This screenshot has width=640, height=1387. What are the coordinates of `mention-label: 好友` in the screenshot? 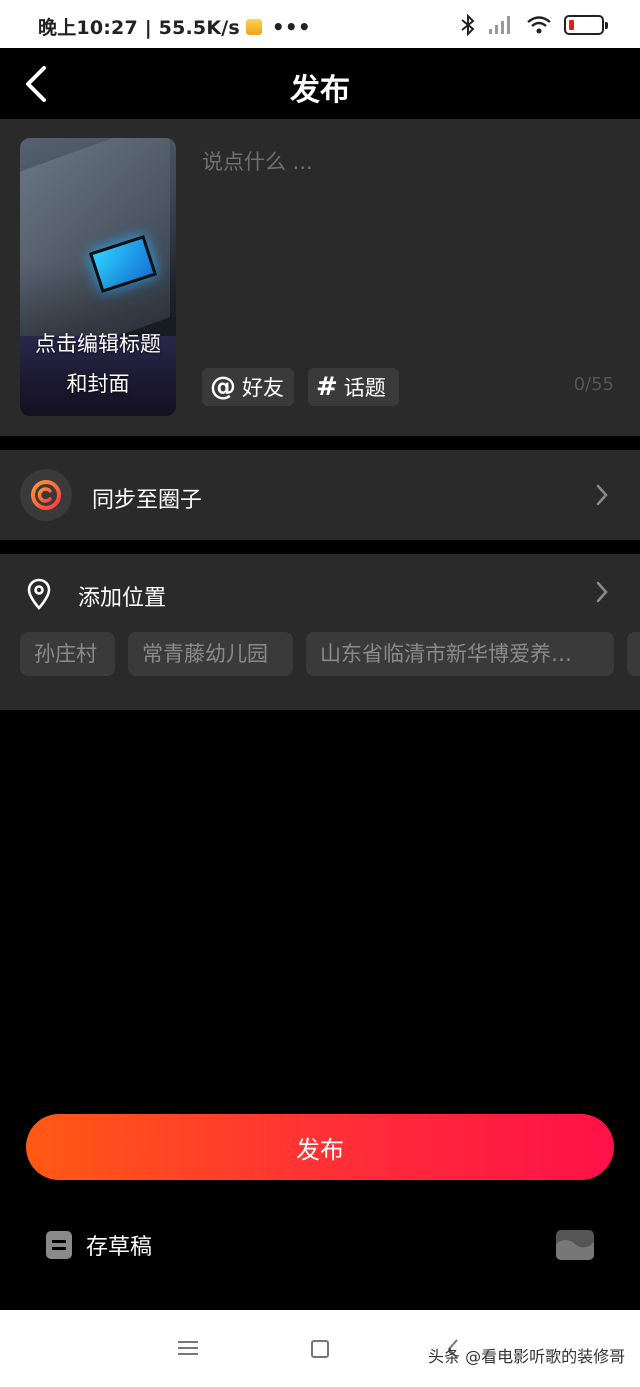 It's located at (263, 388).